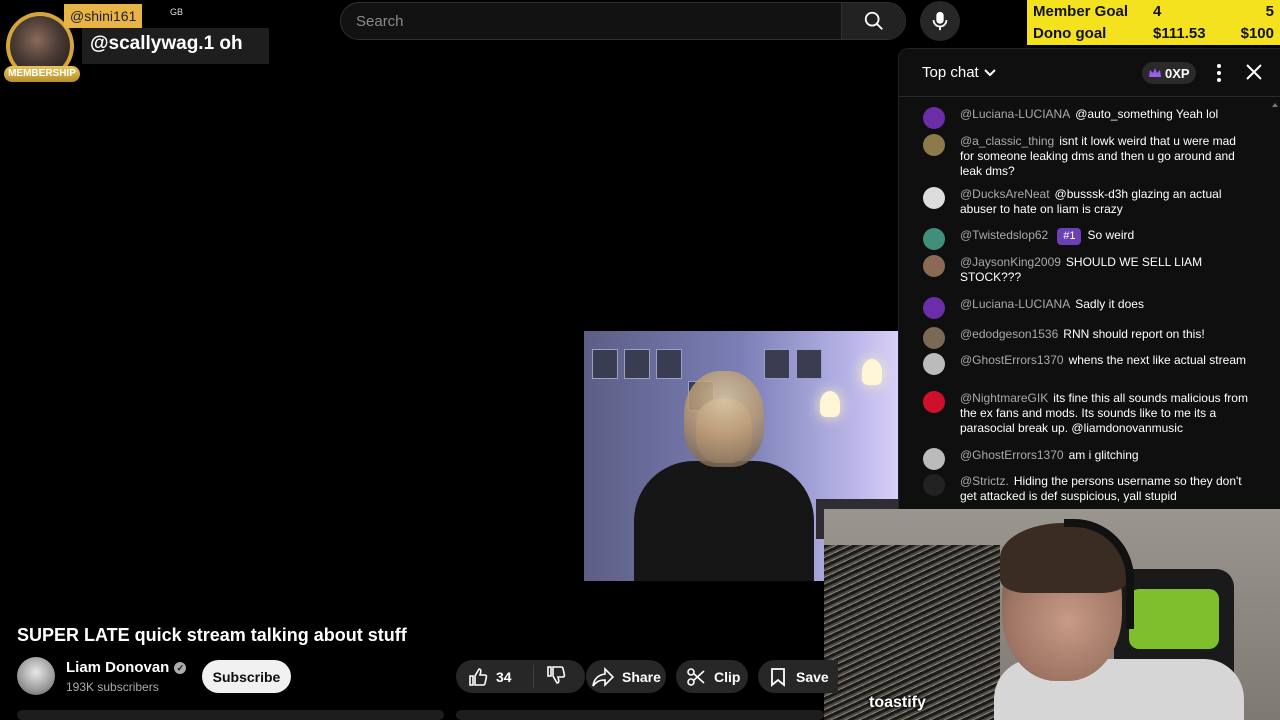 The height and width of the screenshot is (720, 1280). I want to click on chat-username: @NightmareGIK, so click(1004, 398).